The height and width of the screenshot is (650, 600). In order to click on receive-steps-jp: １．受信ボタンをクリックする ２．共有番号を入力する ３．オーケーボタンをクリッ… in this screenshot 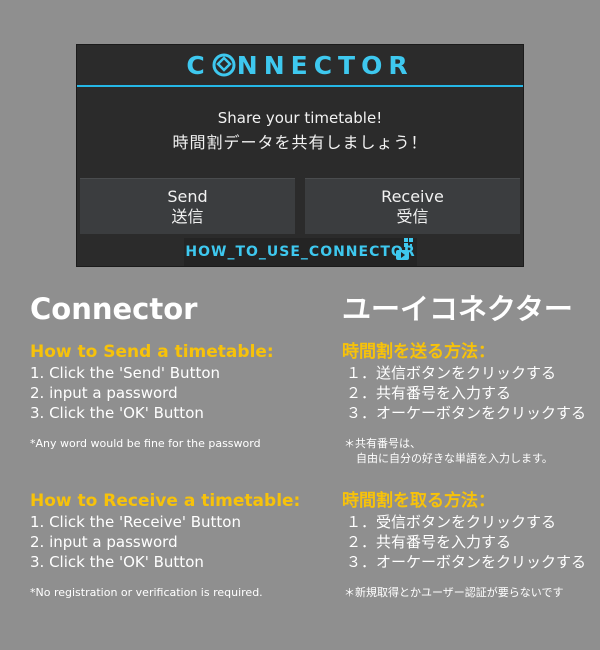, I will do `click(467, 542)`.